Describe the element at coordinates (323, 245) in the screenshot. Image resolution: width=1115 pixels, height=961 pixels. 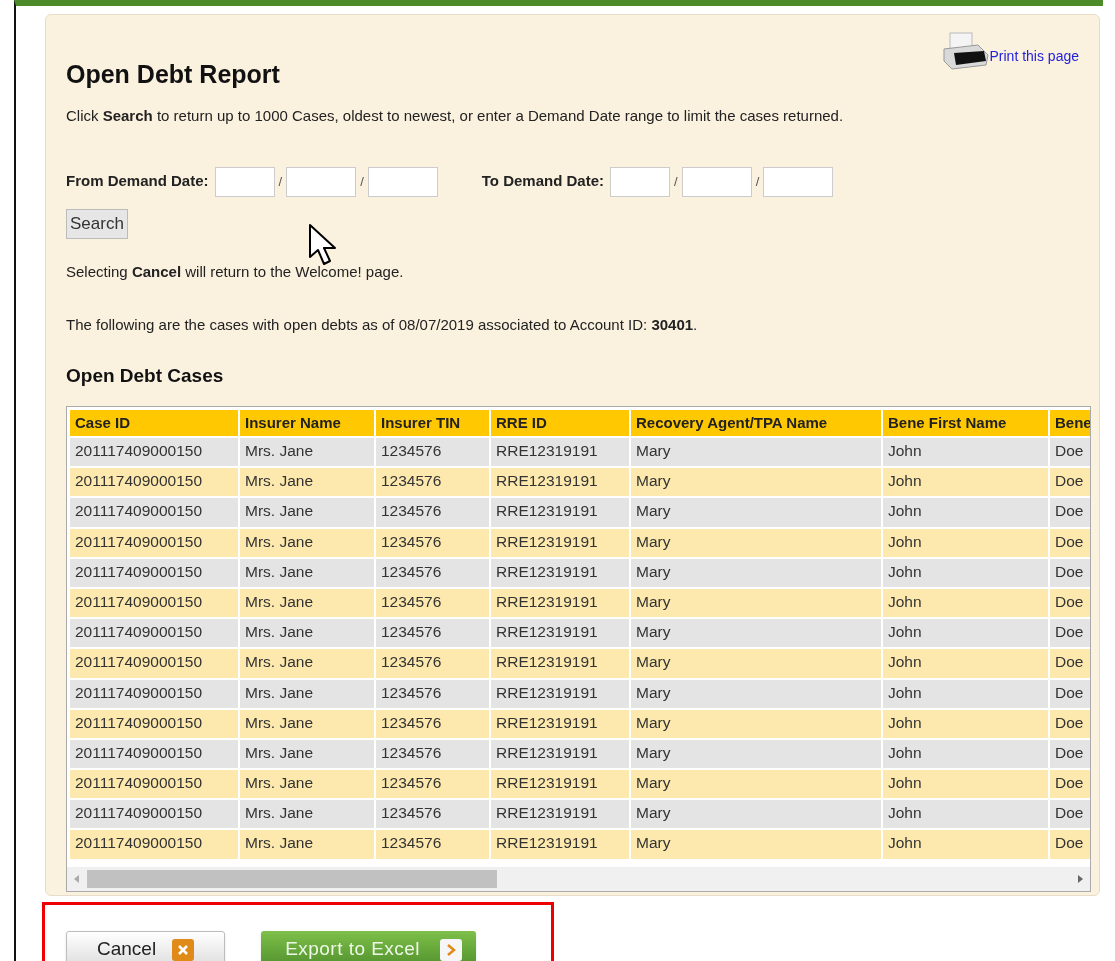
I see `mouse-pointer-icon` at that location.